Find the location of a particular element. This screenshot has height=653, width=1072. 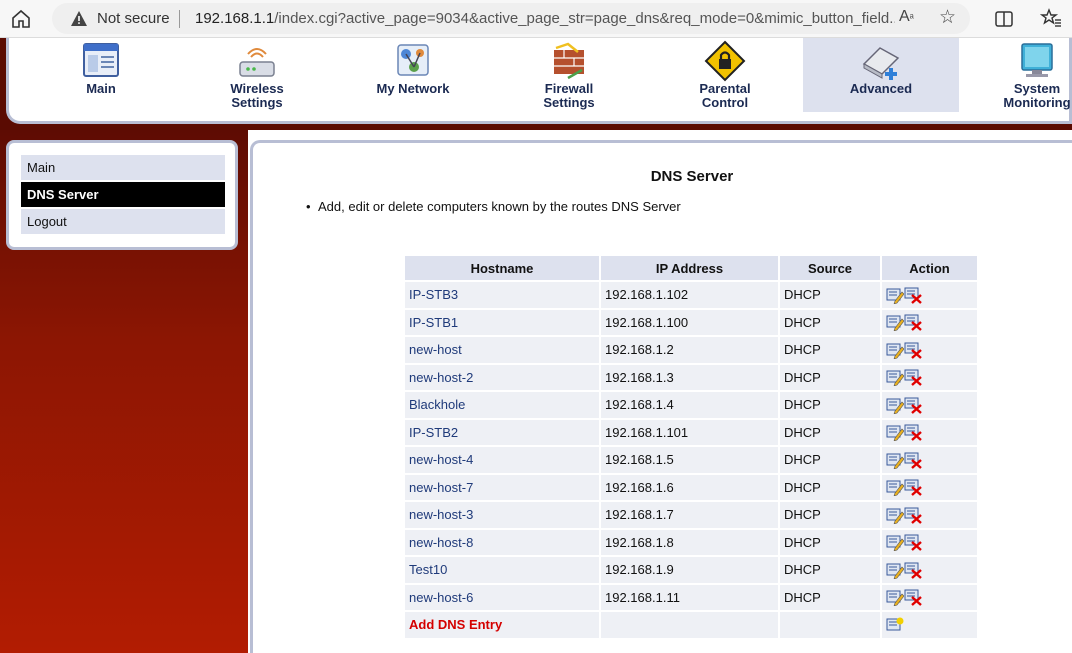

ip-address-cell: 192.168.1.8 is located at coordinates (689, 542).